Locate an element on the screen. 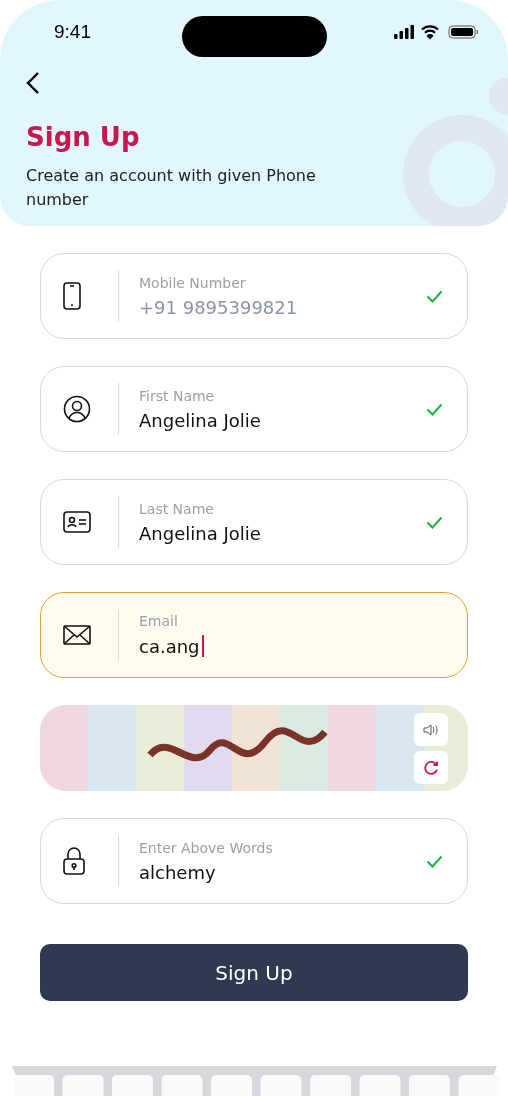  input-field: Email ca.ang is located at coordinates (254, 635).